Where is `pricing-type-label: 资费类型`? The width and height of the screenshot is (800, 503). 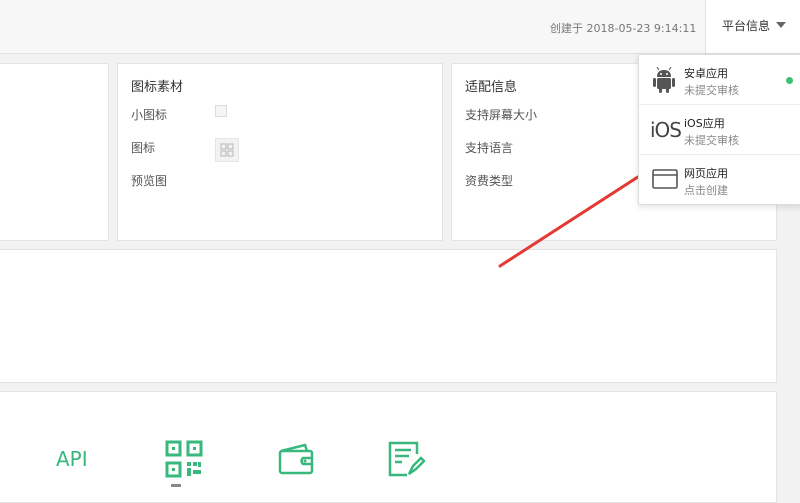 pricing-type-label: 资费类型 is located at coordinates (489, 181).